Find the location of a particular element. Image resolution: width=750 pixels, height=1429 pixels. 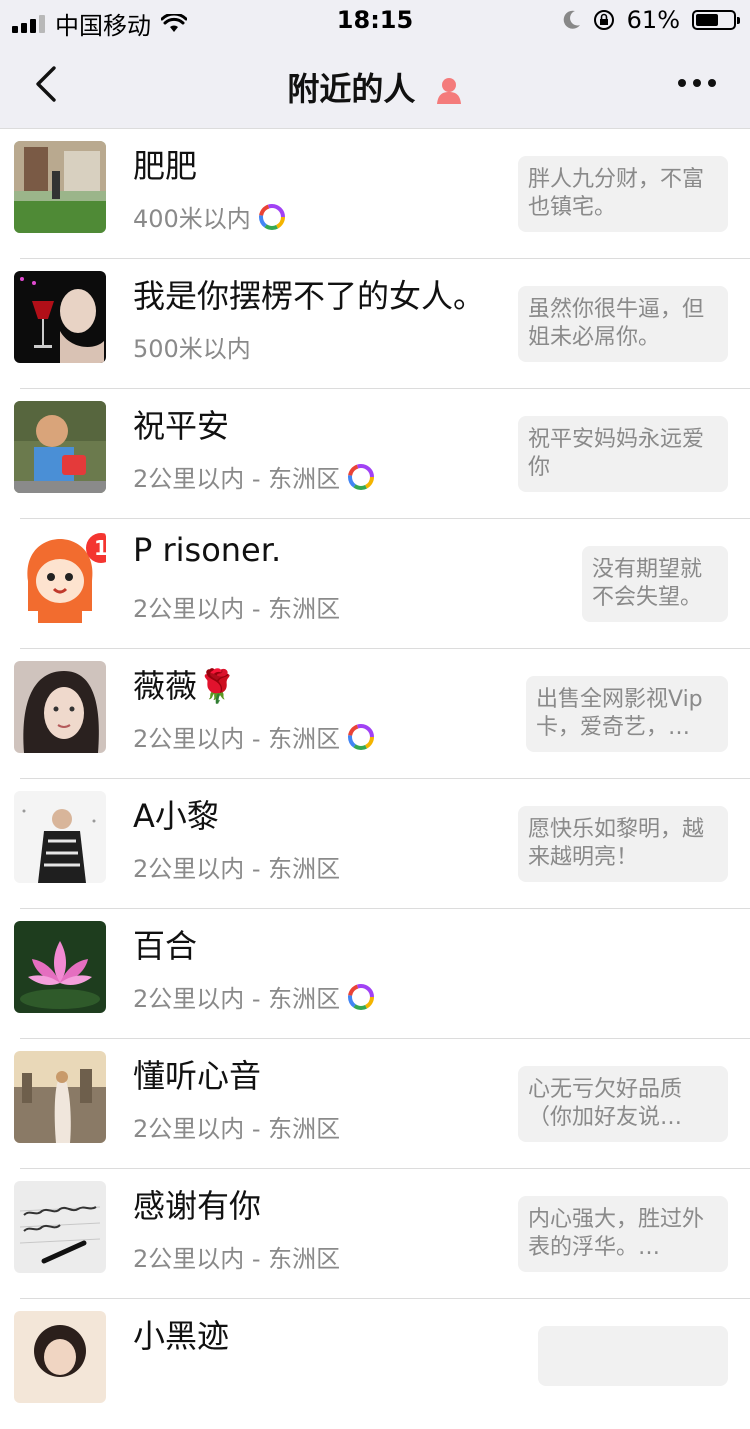

distance-text: 400米以内 is located at coordinates (192, 219).